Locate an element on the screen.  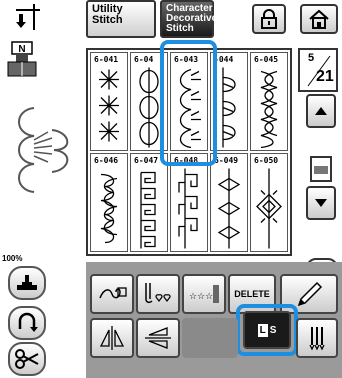
home-button is located at coordinates (319, 19).